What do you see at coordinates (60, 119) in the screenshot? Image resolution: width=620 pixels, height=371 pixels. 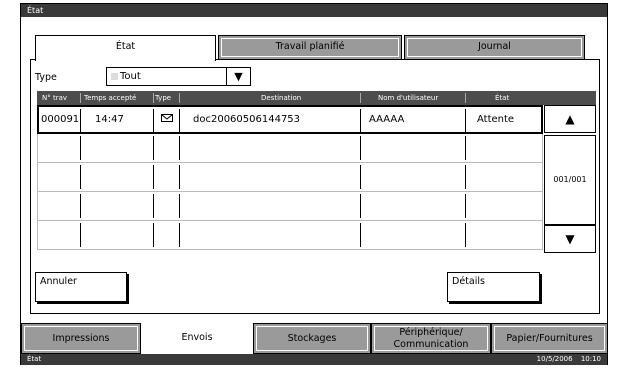 I see `cell-job-no: 000091` at bounding box center [60, 119].